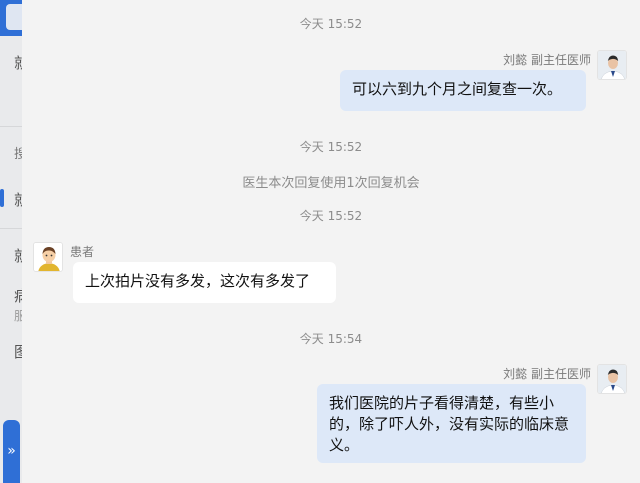 The height and width of the screenshot is (483, 640). What do you see at coordinates (331, 183) in the screenshot?
I see `system-notice: 医生本次回复使用1次回复机会` at bounding box center [331, 183].